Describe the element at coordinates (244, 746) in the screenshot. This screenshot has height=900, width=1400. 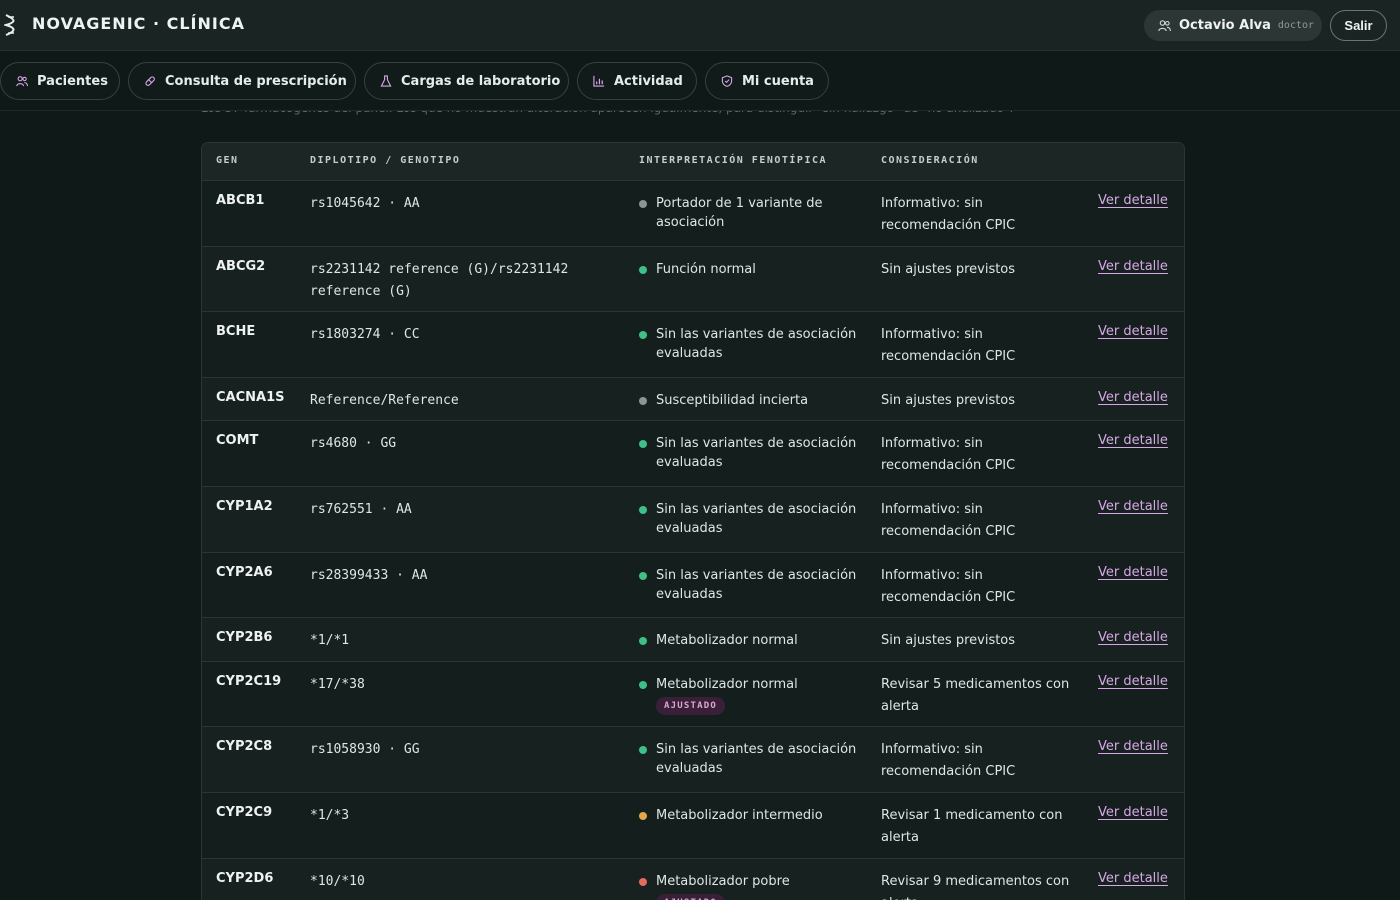
I see `gene-cell: CYP2C8` at that location.